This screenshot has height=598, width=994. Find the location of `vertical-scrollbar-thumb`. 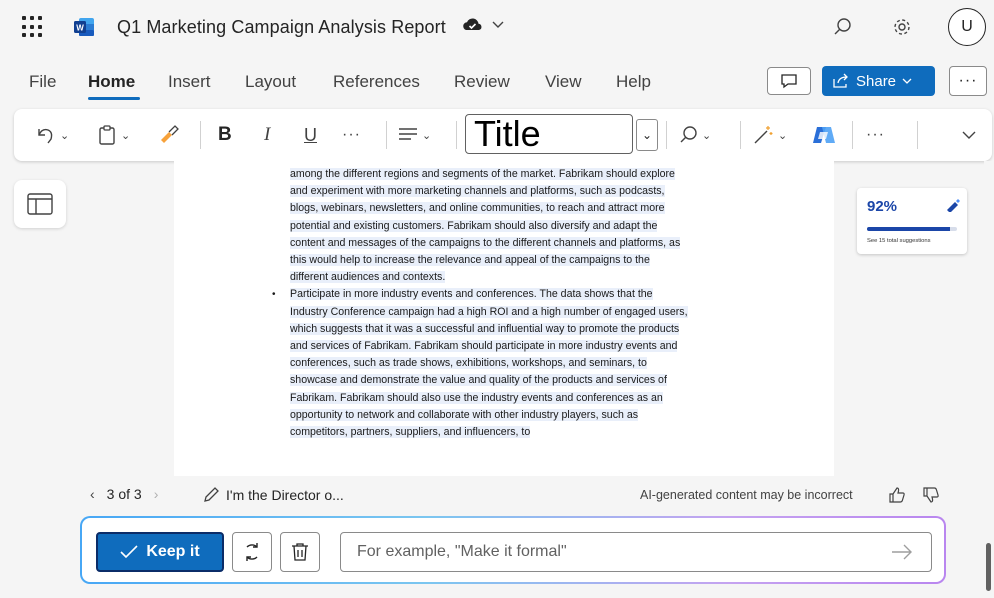

vertical-scrollbar-thumb is located at coordinates (988, 567).